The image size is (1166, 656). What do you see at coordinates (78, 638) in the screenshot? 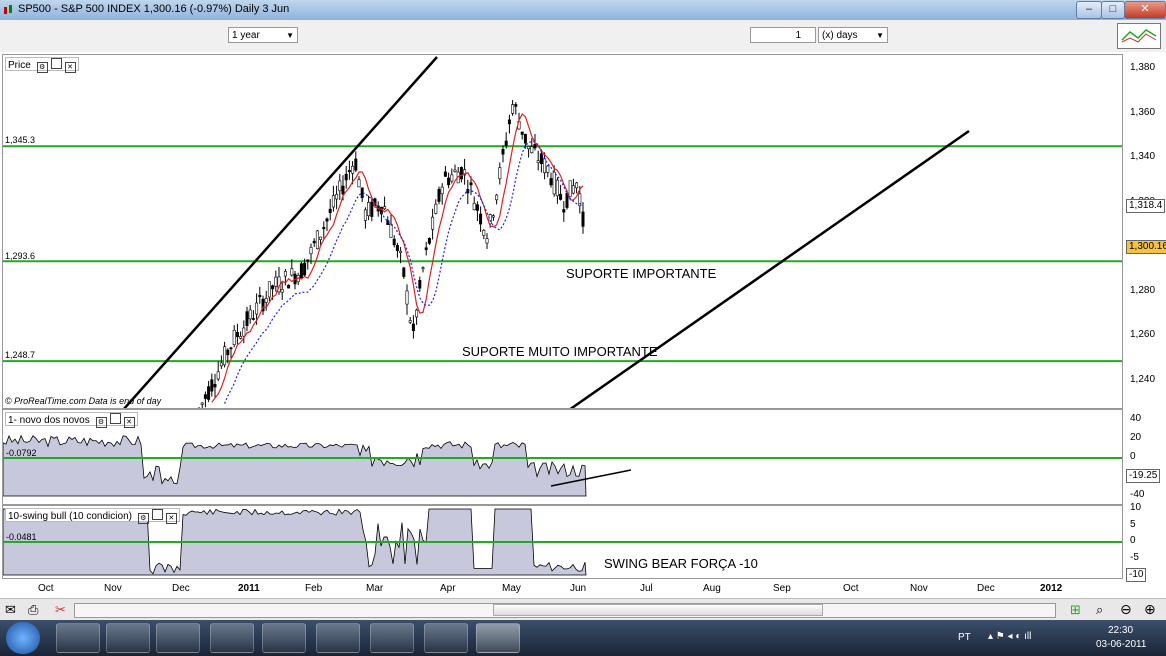
I see `explorer-icon` at bounding box center [78, 638].